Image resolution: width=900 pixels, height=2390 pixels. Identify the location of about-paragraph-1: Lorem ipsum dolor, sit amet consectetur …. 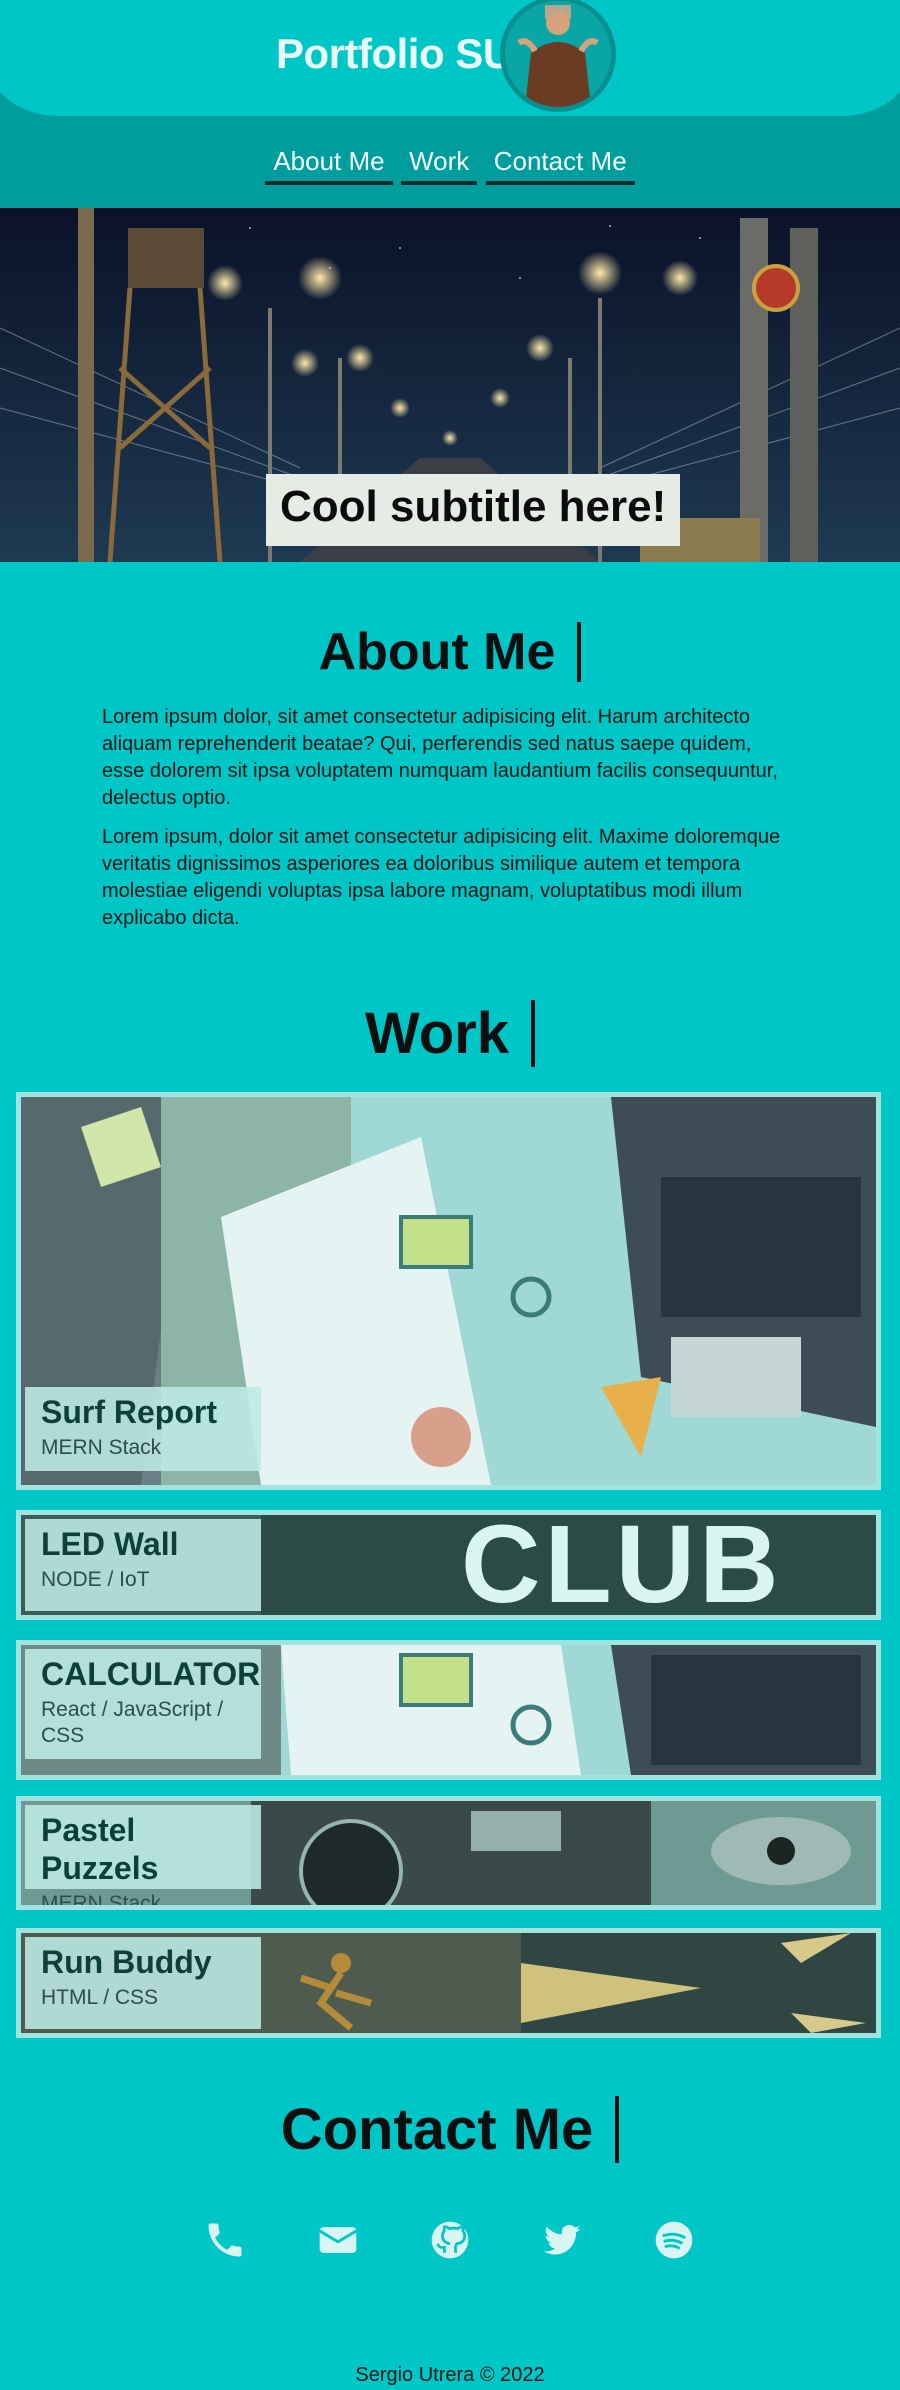
(440, 757).